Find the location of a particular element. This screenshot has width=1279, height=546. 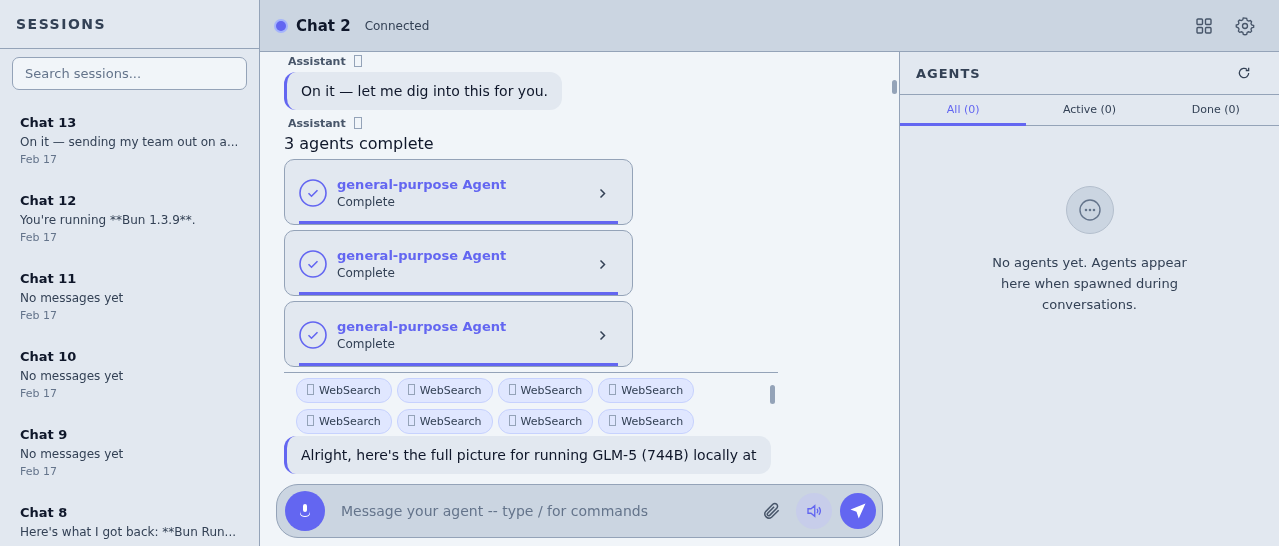

filter-tab: Done (0) is located at coordinates (1215, 110).